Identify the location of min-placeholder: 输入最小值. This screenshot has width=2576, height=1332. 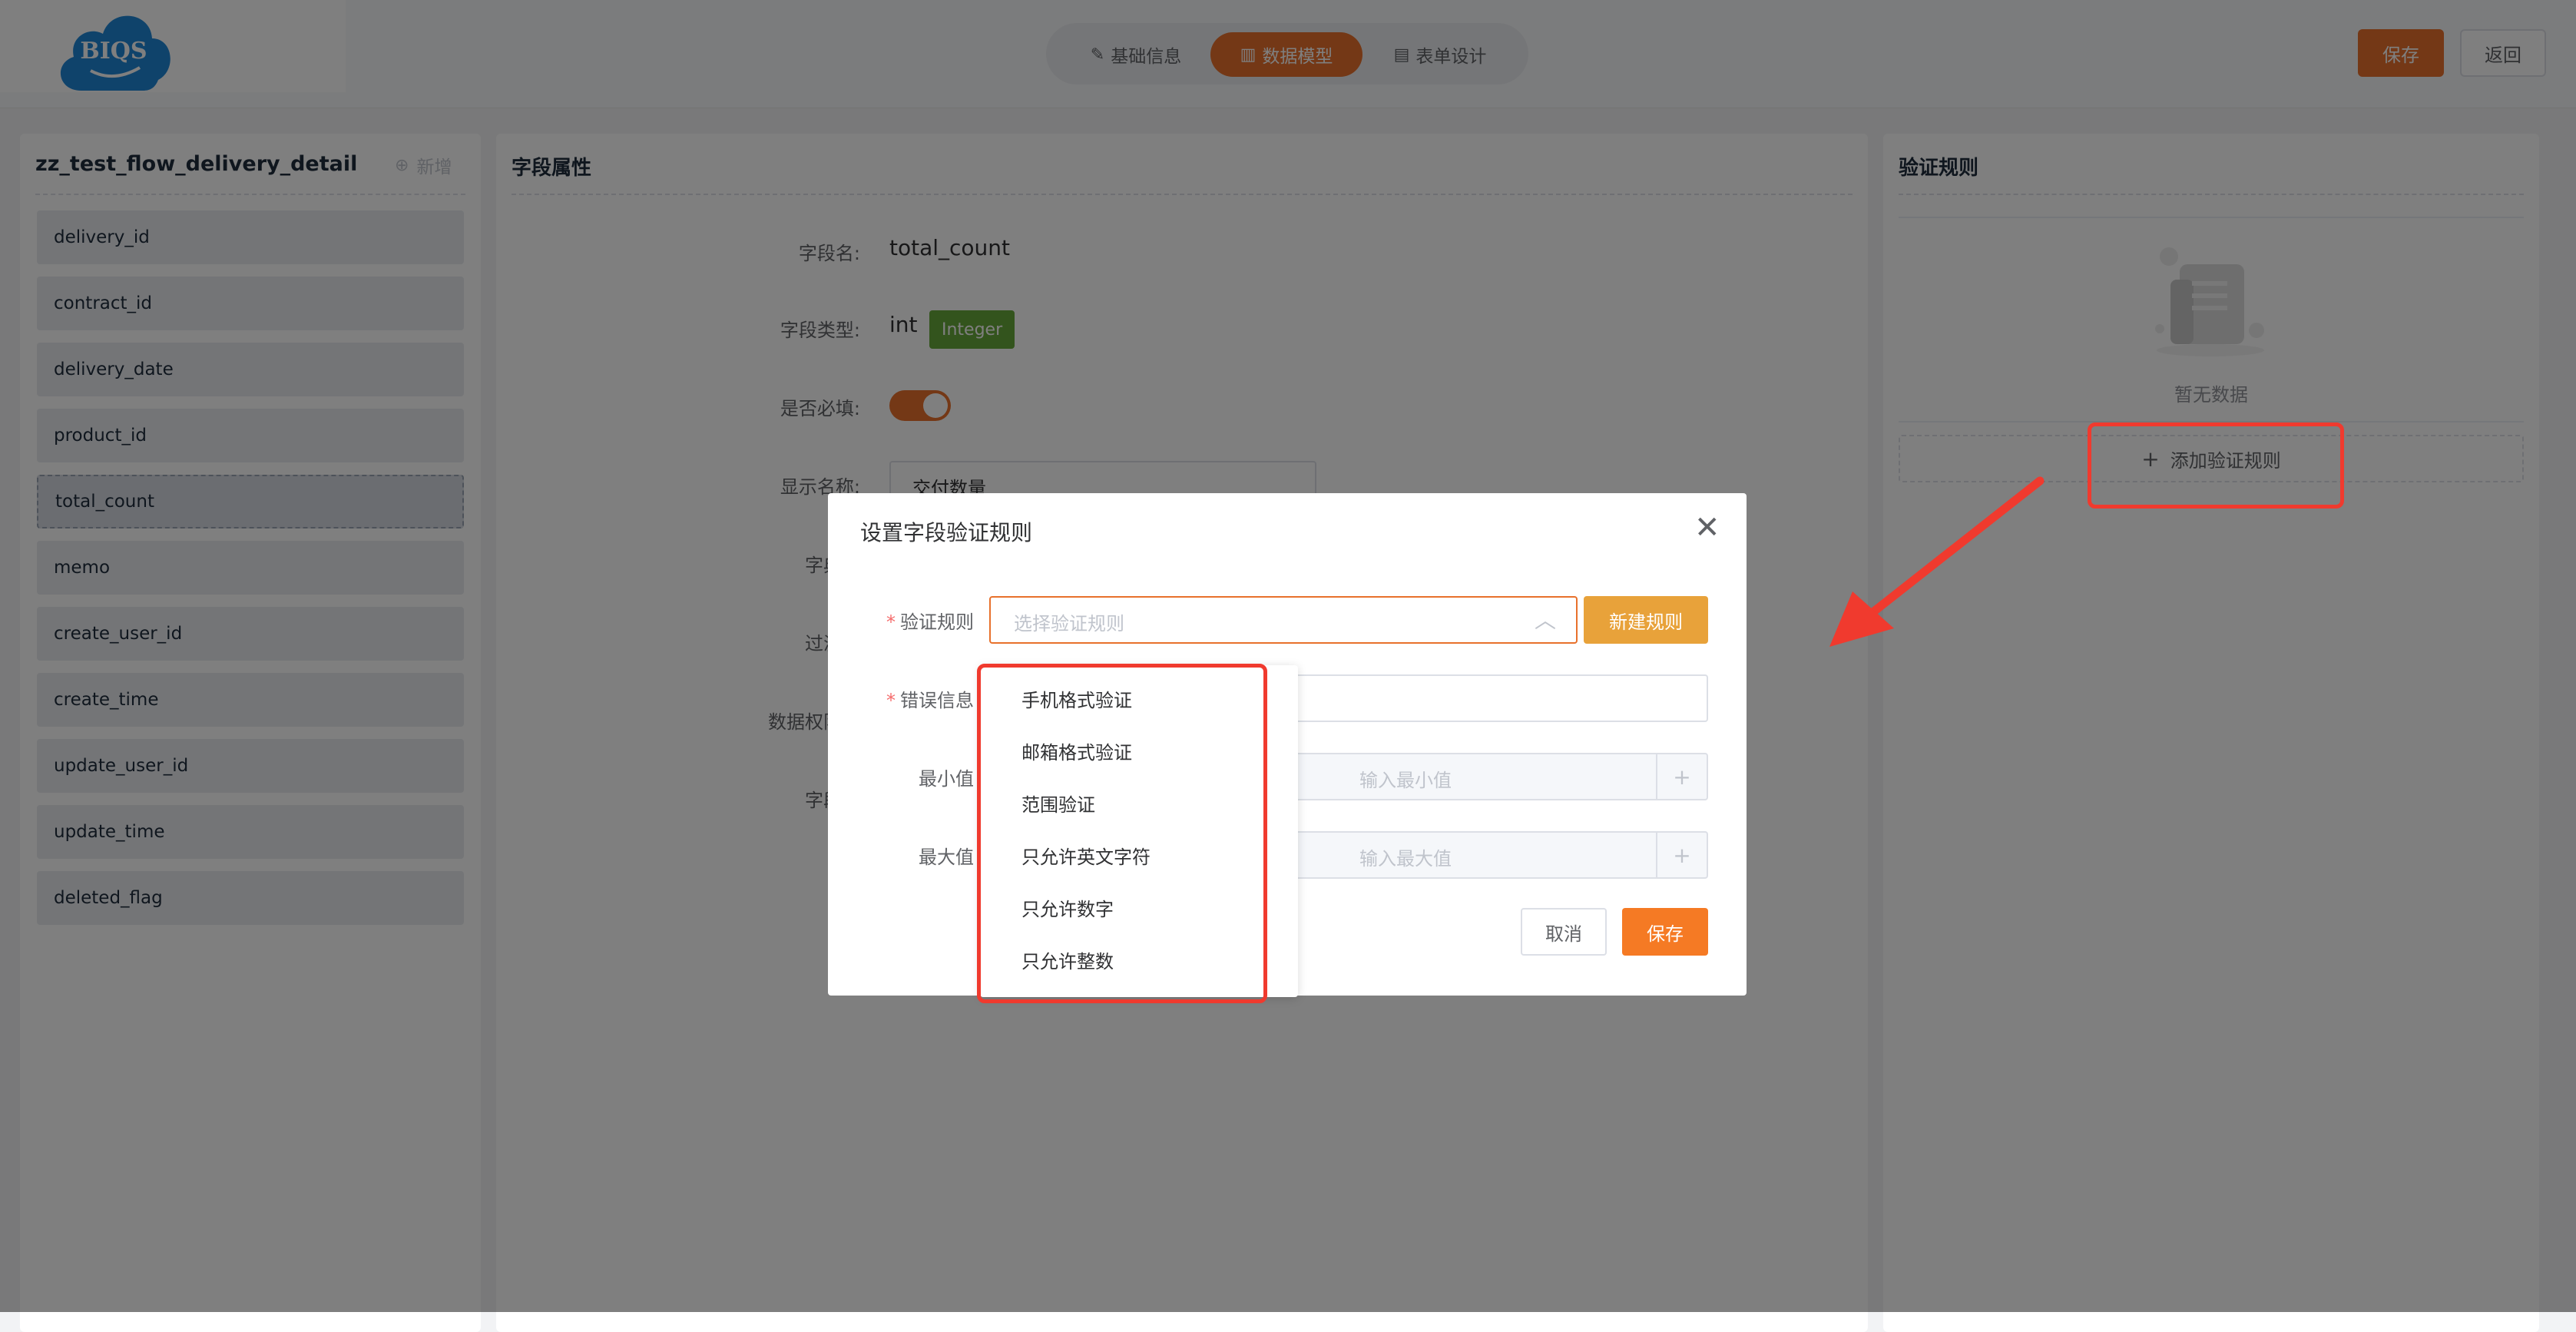
(1405, 780).